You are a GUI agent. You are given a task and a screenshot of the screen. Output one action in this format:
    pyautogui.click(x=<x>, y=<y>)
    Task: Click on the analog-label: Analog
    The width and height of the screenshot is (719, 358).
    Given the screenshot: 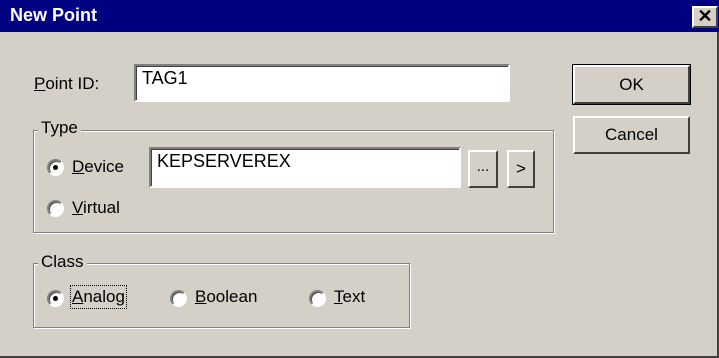 What is the action you would take?
    pyautogui.click(x=98, y=297)
    